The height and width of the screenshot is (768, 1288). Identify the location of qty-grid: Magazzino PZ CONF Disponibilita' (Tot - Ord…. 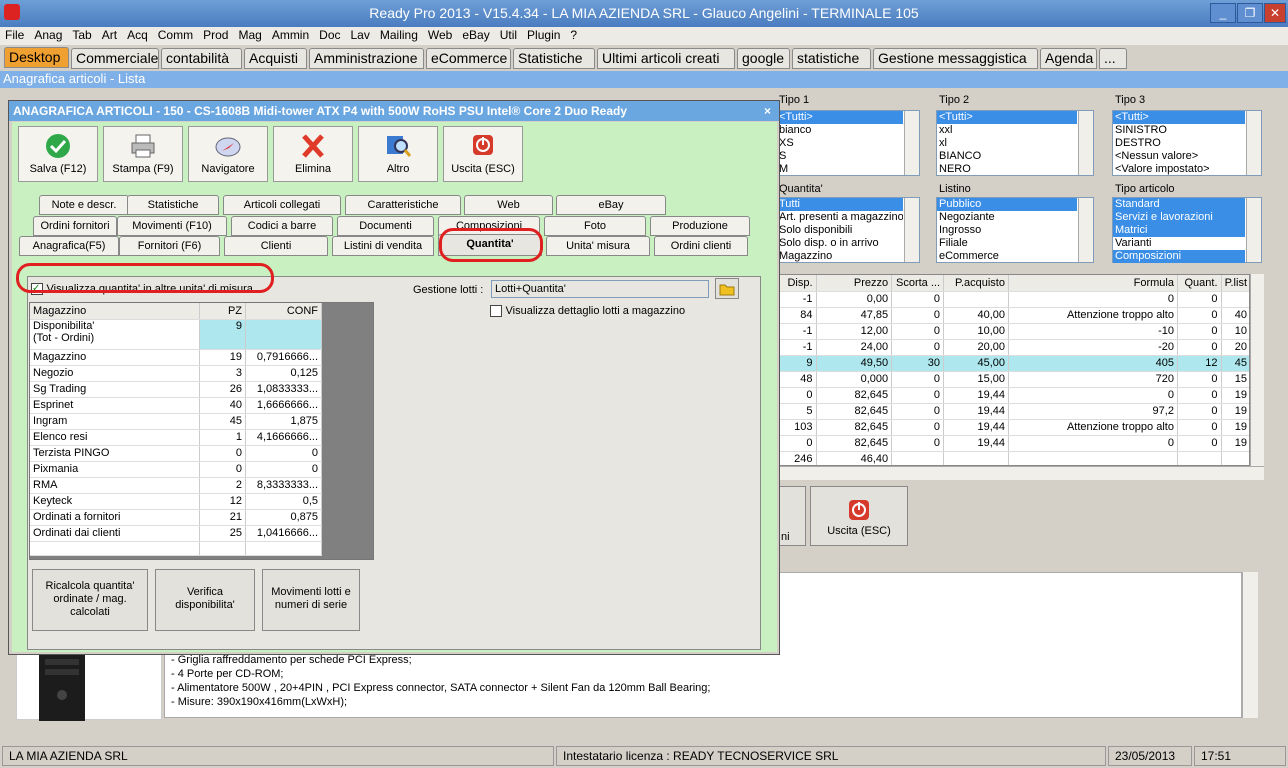
(201, 431).